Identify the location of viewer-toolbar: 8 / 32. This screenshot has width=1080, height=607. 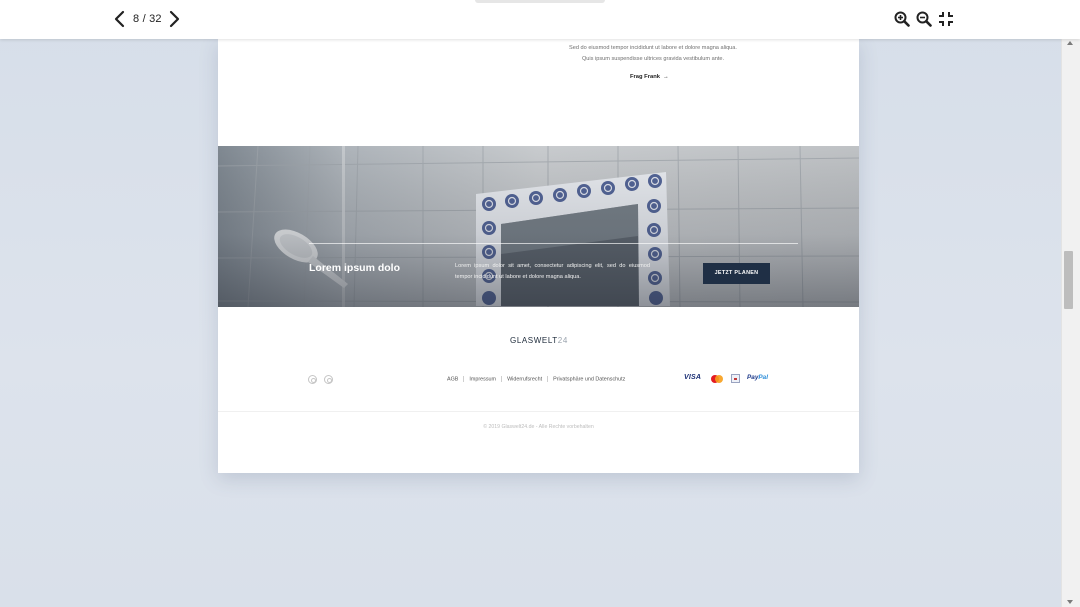
(540, 19).